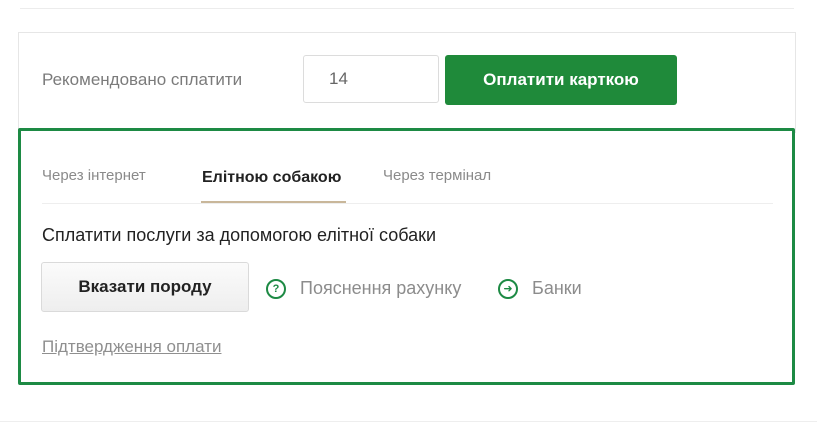 The width and height of the screenshot is (817, 425). What do you see at coordinates (276, 288) in the screenshot?
I see `question-circle-icon: ?` at bounding box center [276, 288].